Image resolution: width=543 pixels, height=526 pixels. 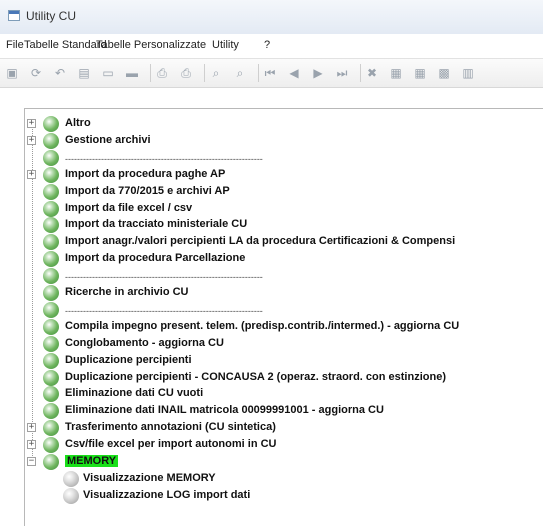 What do you see at coordinates (134, 393) in the screenshot?
I see `tree-item-label: Eliminazione dati CU vuoti` at bounding box center [134, 393].